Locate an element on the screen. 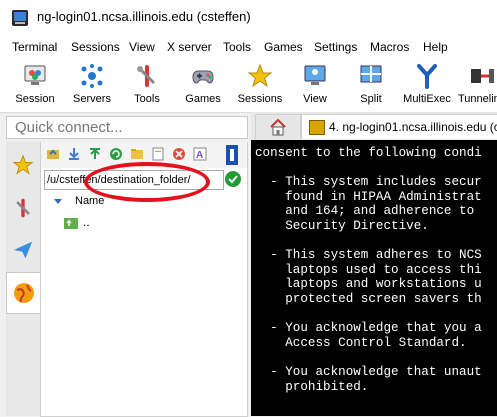 The image size is (497, 417). sidetab-sftp is located at coordinates (23, 293).